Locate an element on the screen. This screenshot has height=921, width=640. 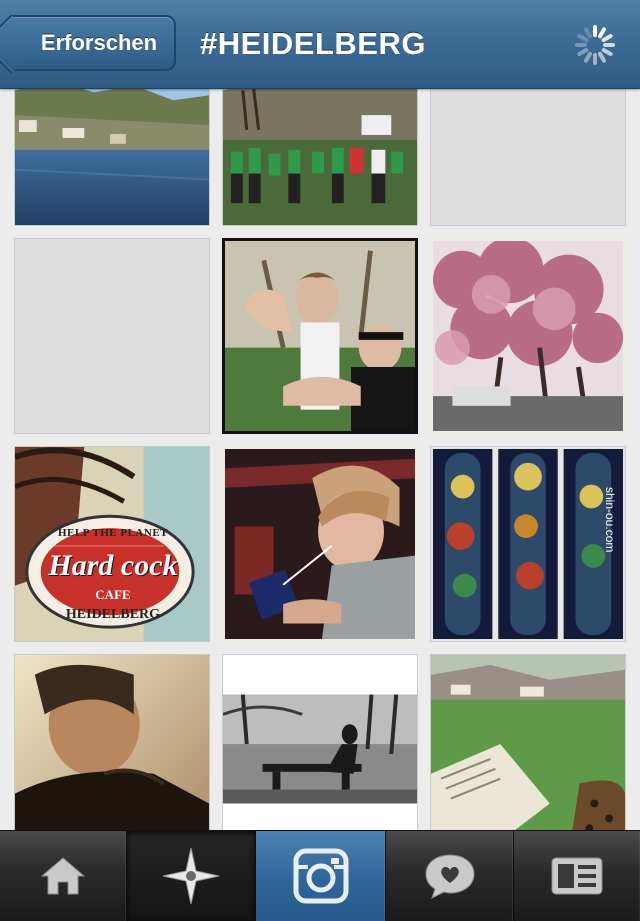
photo-thumbnail-crowd is located at coordinates (320, 157).